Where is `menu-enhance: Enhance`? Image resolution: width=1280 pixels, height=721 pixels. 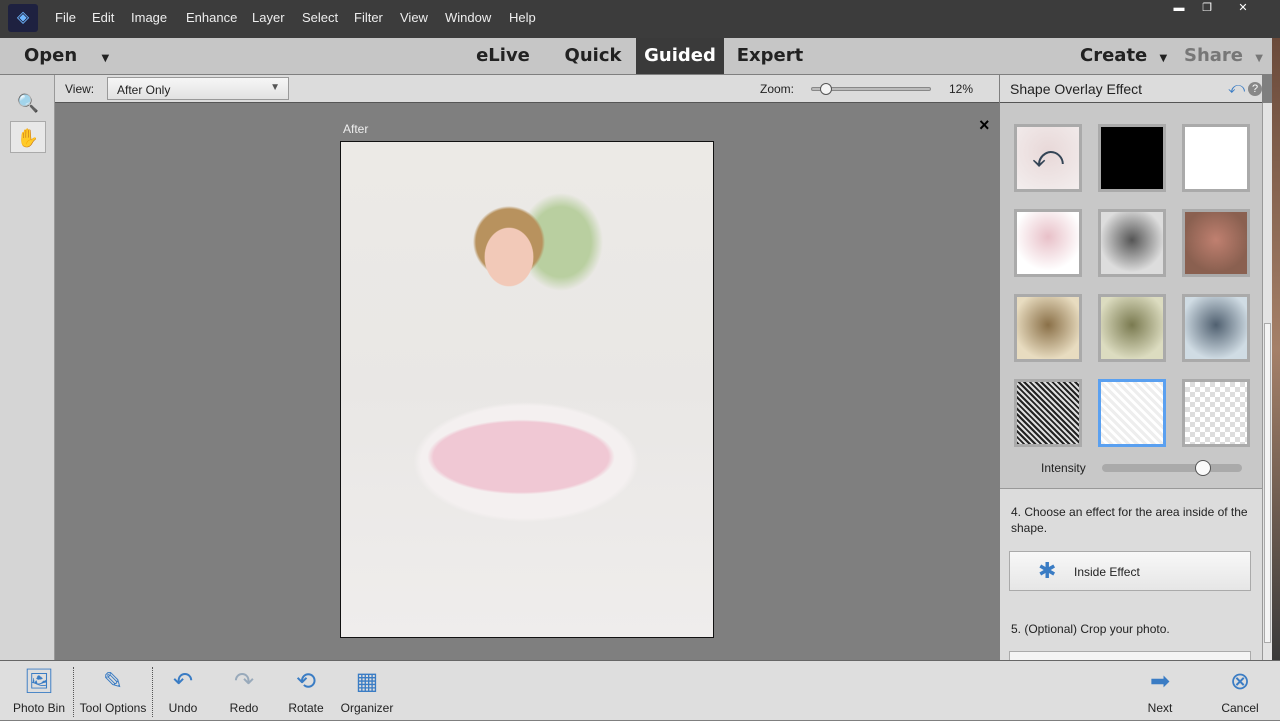
menu-enhance: Enhance is located at coordinates (211, 17).